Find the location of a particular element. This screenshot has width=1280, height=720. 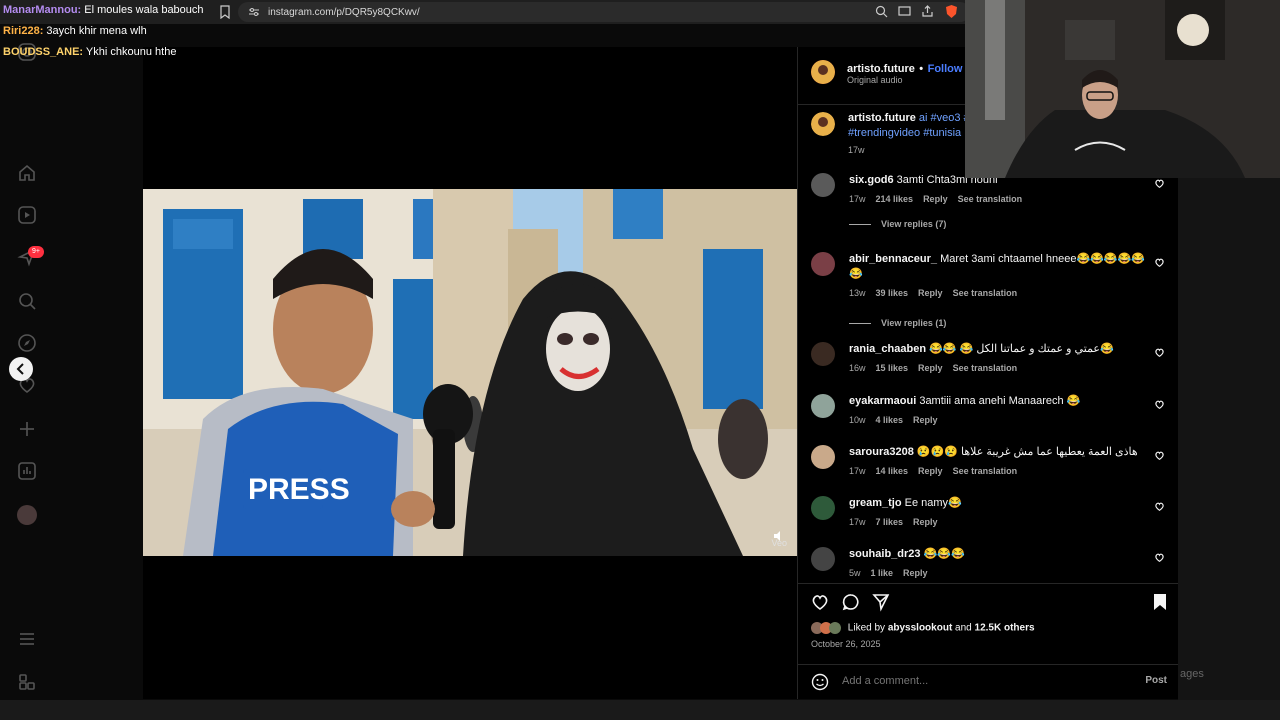

like-icon is located at coordinates (820, 602).